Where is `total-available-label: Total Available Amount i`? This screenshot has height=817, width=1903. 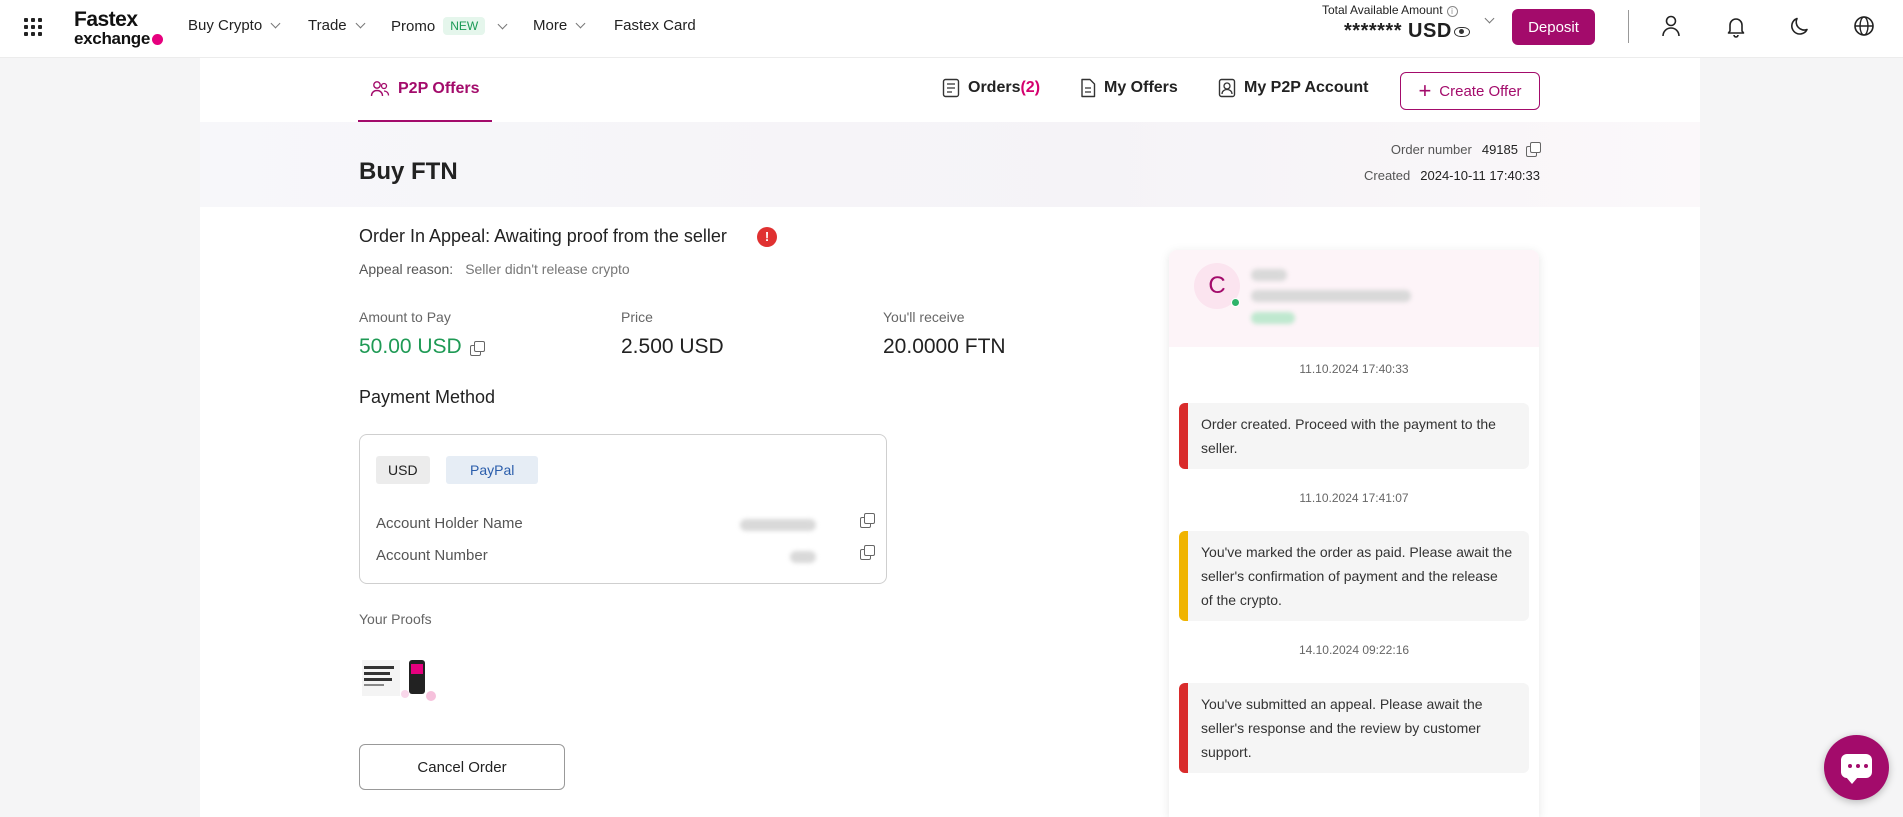 total-available-label: Total Available Amount i is located at coordinates (1390, 10).